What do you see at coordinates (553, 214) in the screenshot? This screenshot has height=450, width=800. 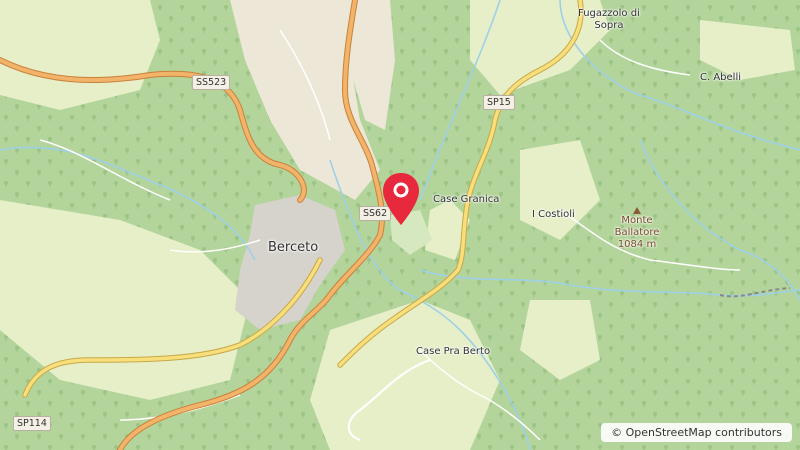 I see `place-label-costioli: I Costioli` at bounding box center [553, 214].